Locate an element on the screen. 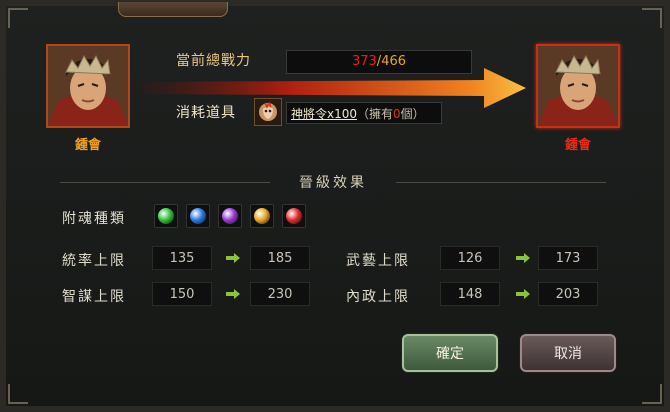  blue-orb-icon is located at coordinates (198, 216).